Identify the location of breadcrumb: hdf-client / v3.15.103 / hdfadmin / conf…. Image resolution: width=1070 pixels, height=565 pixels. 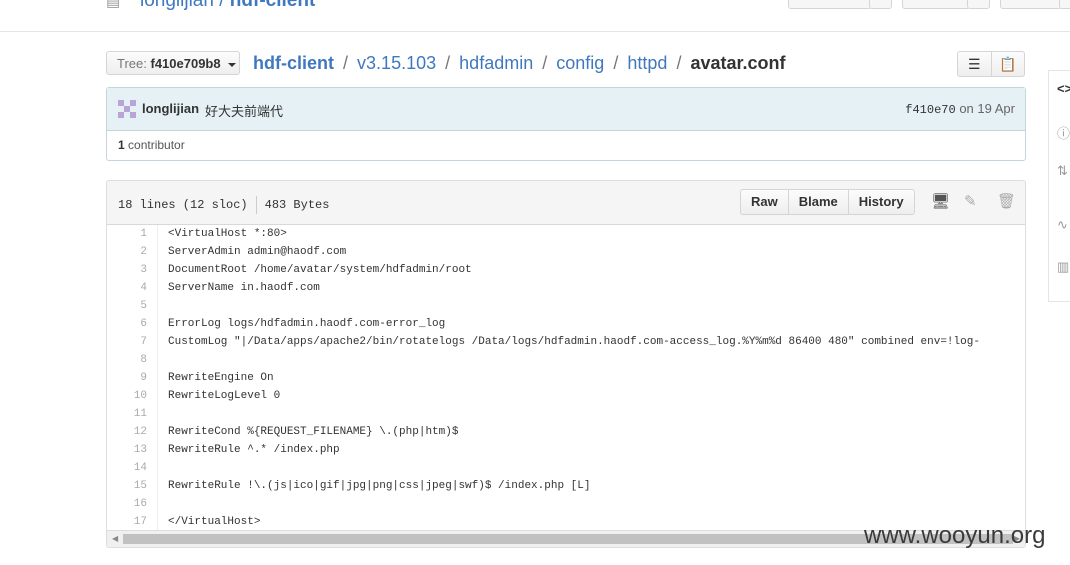
(519, 63).